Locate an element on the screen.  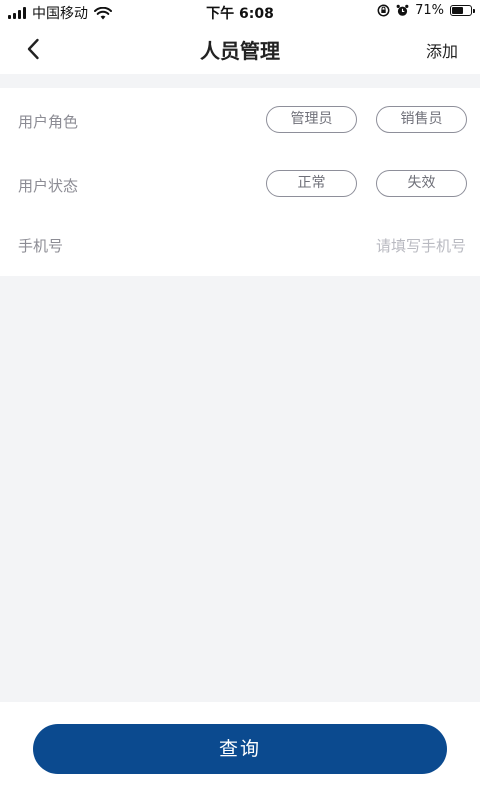
status-option-invalid: 失效 is located at coordinates (421, 183).